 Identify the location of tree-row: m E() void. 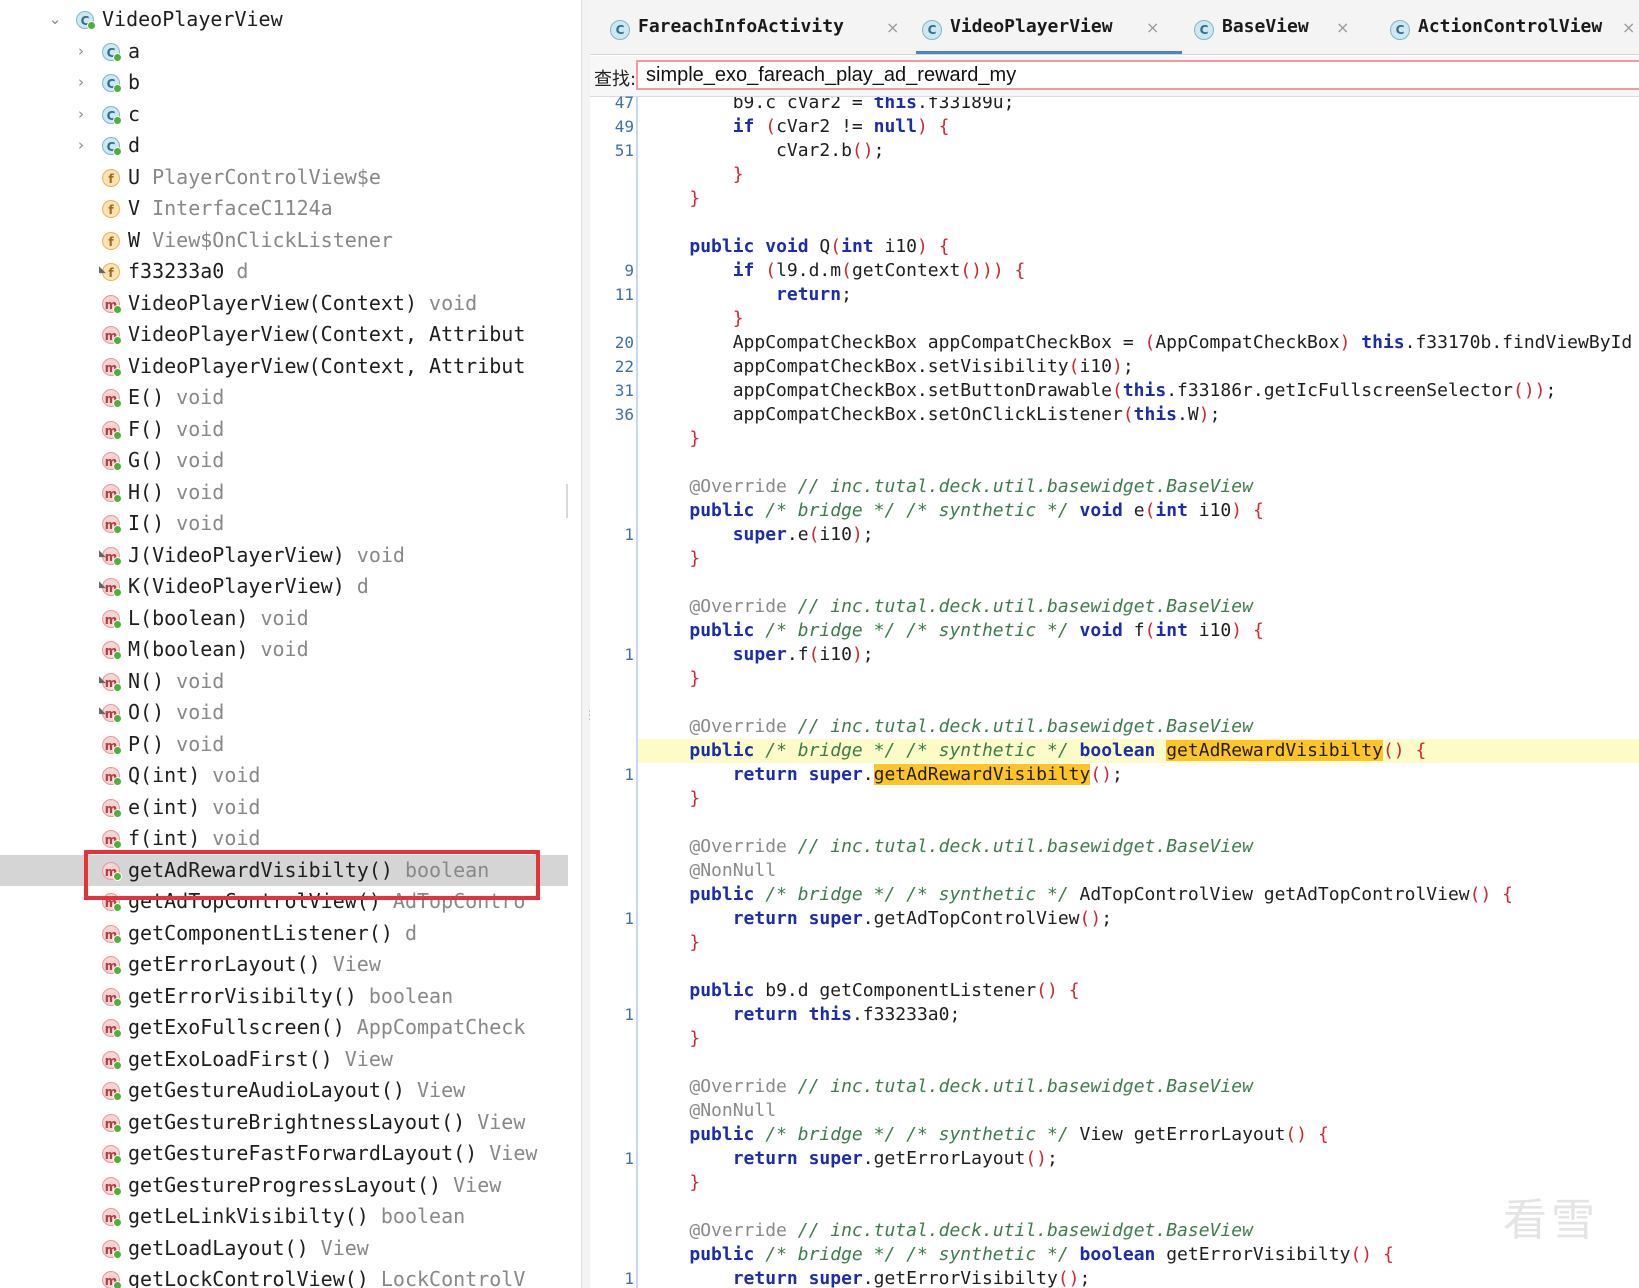
(284, 398).